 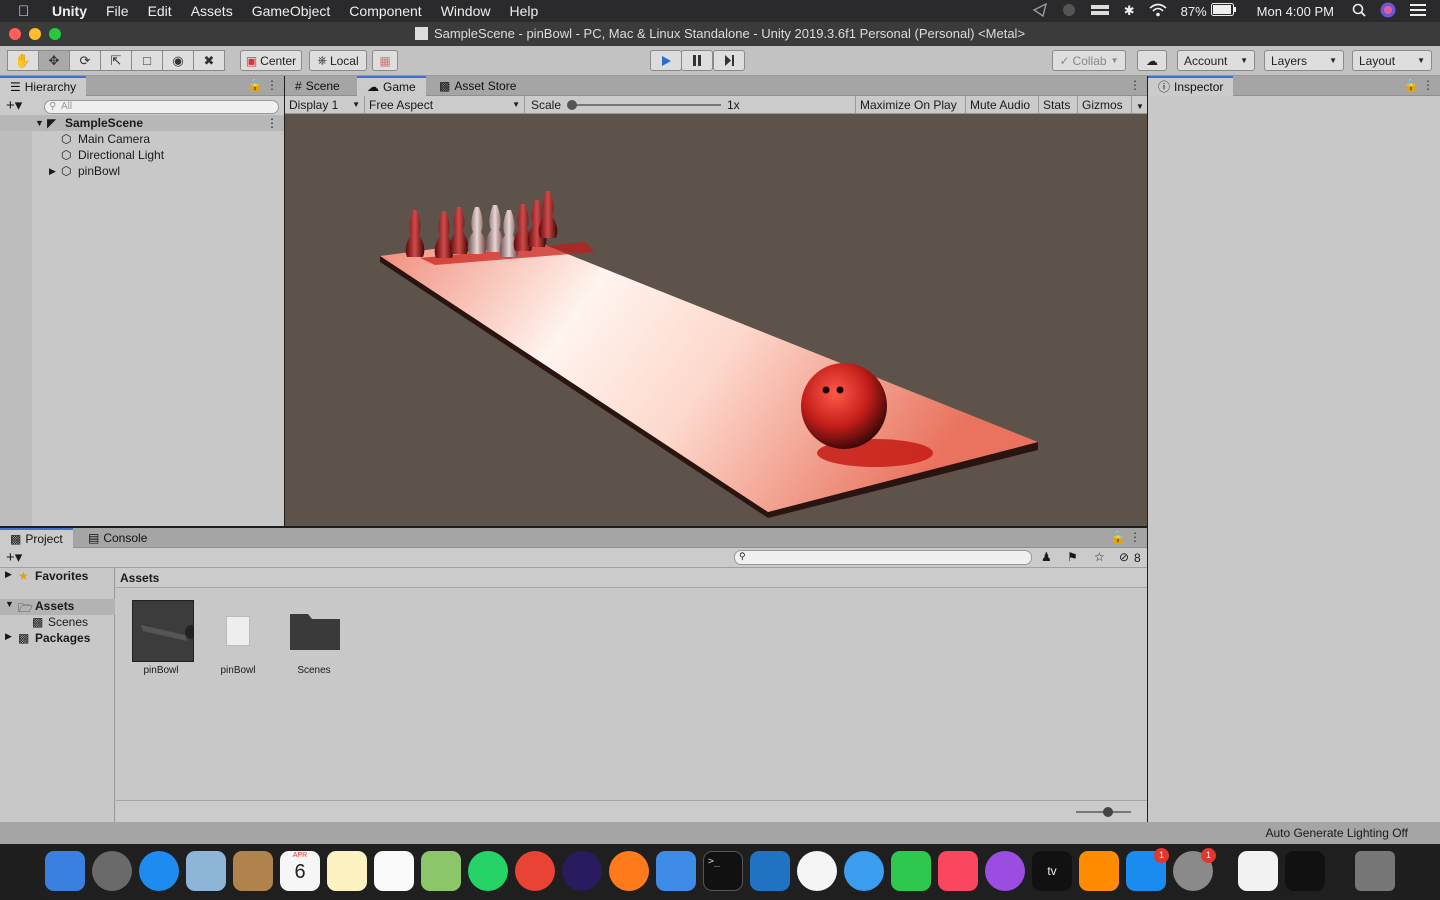 I want to click on photos-icon, so click(x=817, y=871).